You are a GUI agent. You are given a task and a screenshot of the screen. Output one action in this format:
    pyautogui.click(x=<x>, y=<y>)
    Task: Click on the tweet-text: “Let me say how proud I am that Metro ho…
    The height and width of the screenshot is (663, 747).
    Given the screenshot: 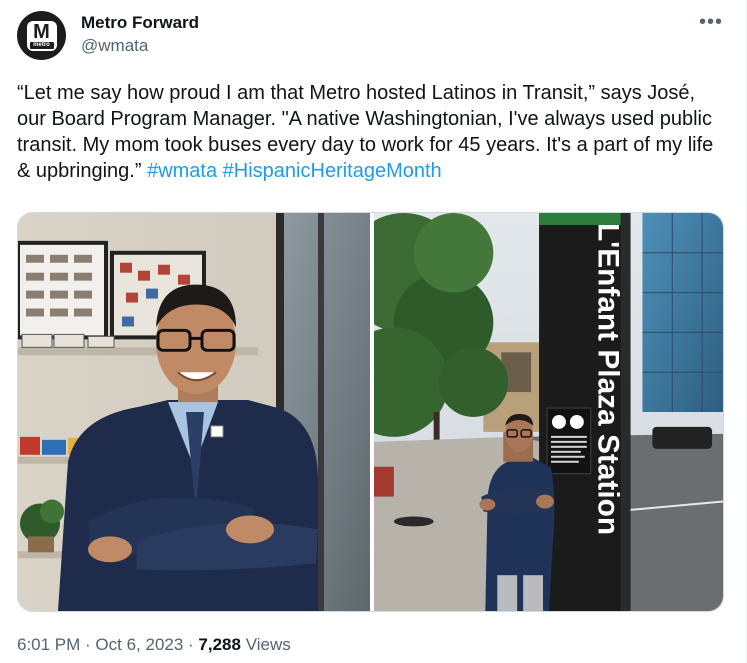 What is the action you would take?
    pyautogui.click(x=369, y=132)
    